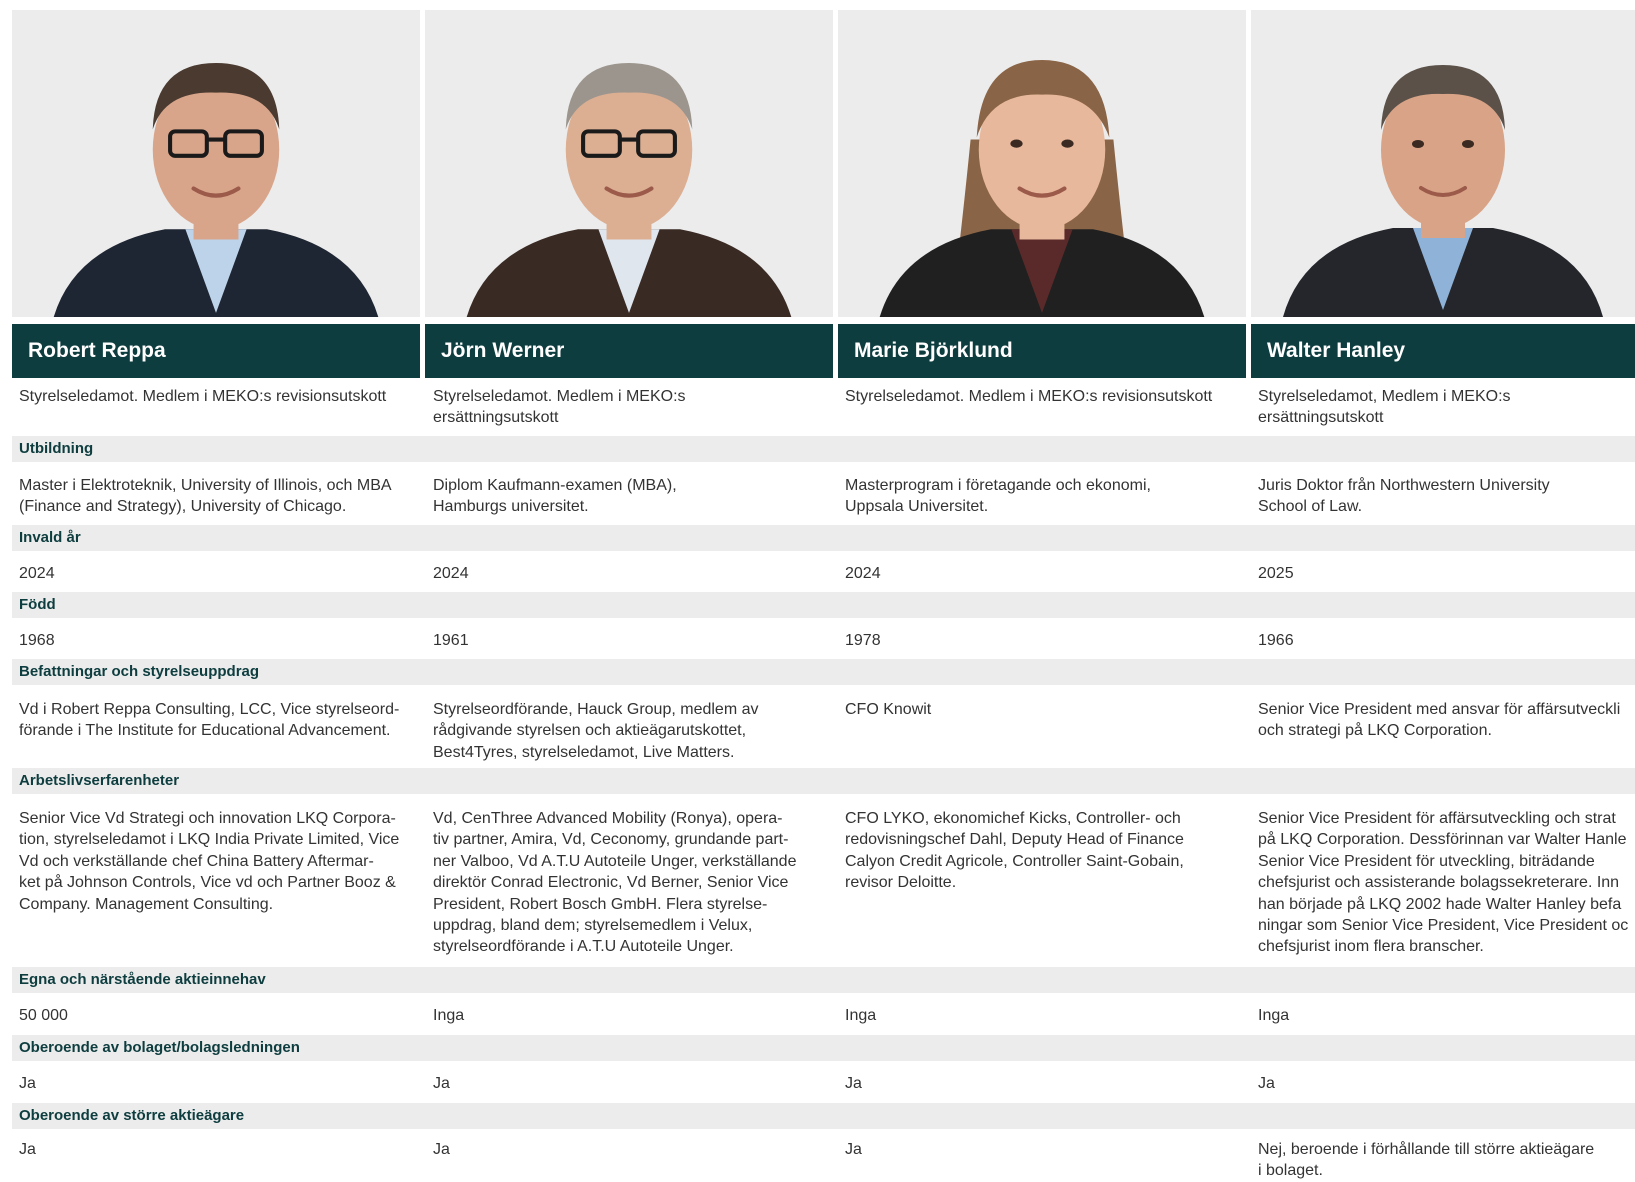  Describe the element at coordinates (901, 883) in the screenshot. I see `text-line: revisor Deloitte.` at that location.